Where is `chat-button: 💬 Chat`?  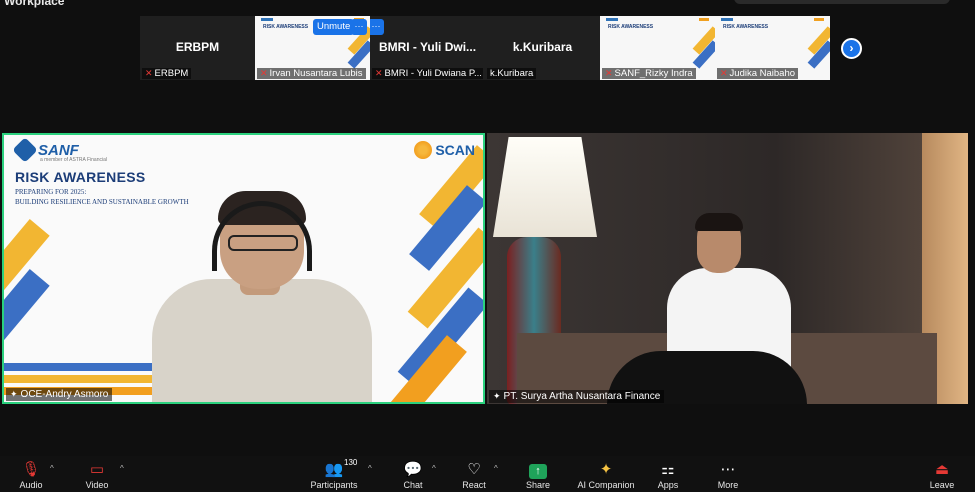 chat-button: 💬 Chat is located at coordinates (413, 475).